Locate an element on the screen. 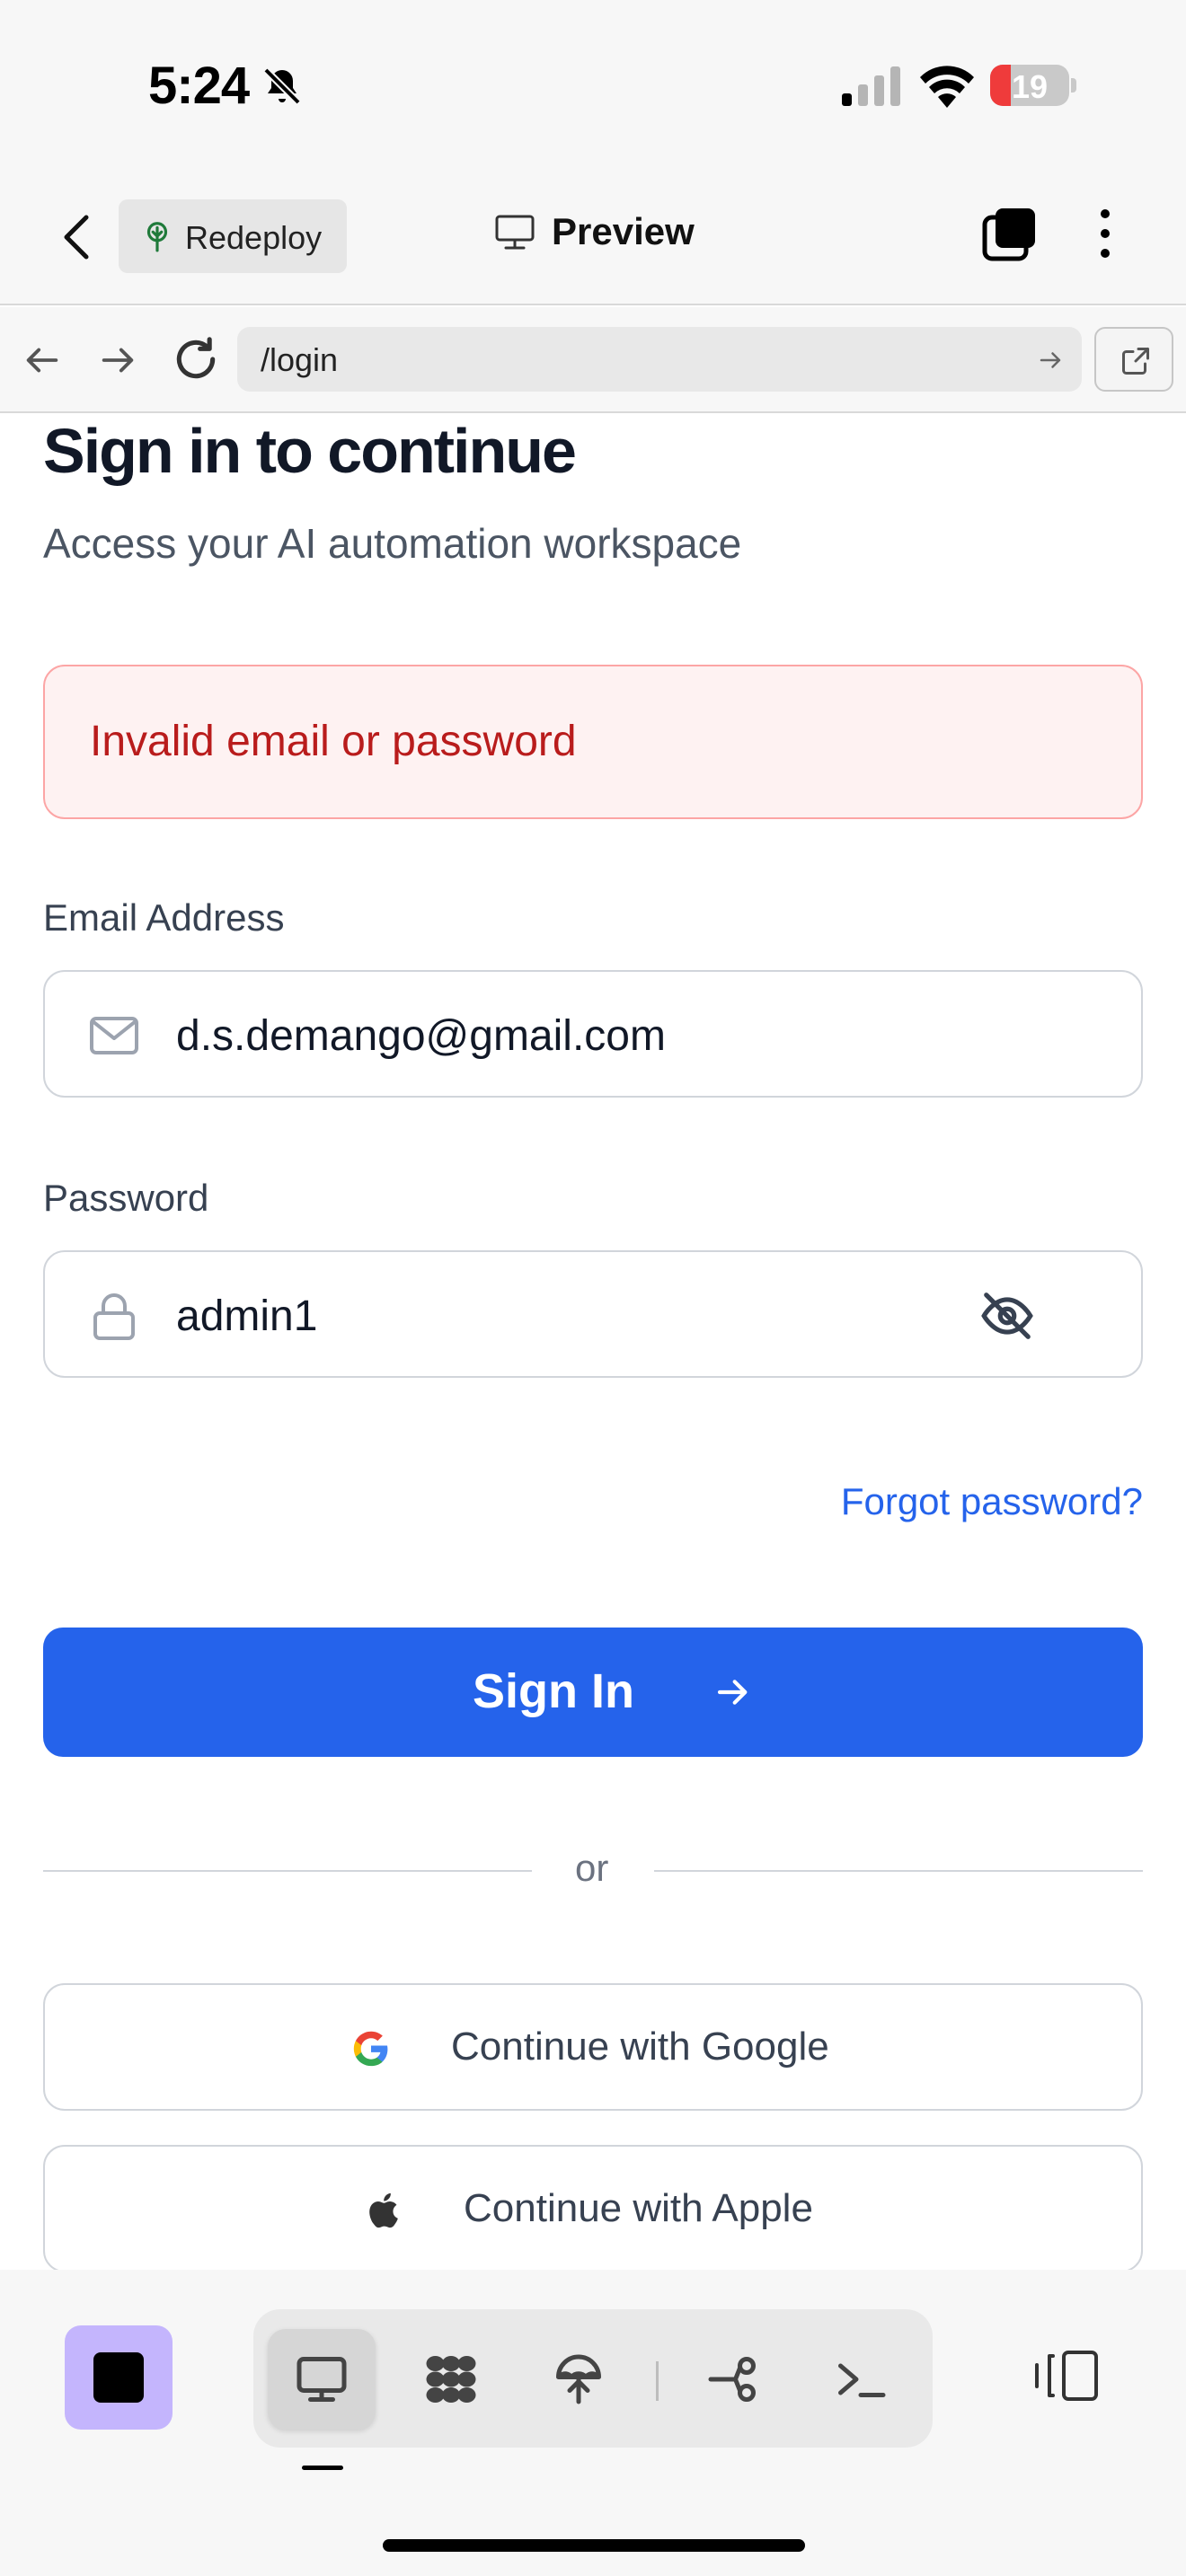  app-header: Redeploy Preview is located at coordinates (593, 238).